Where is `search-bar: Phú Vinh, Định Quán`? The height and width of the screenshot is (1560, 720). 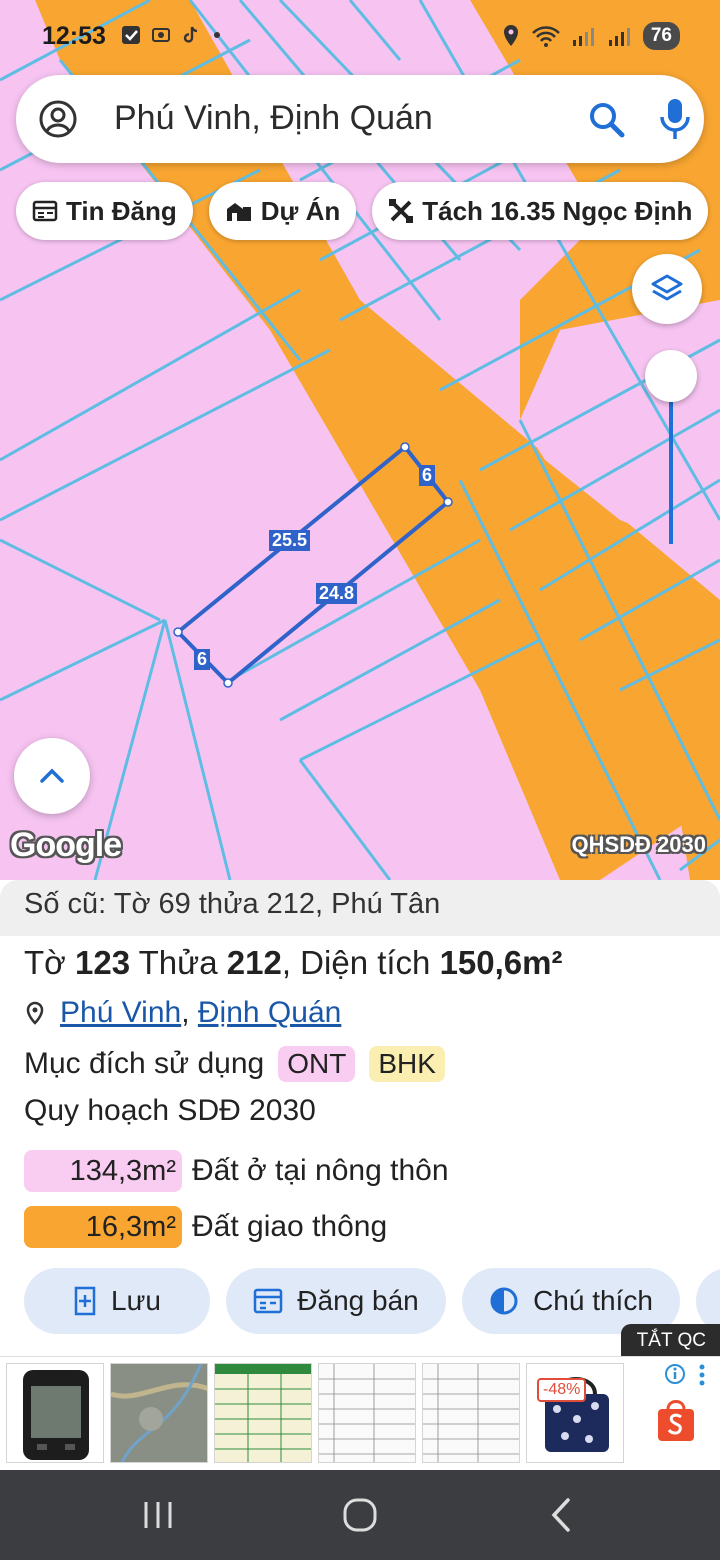
search-bar: Phú Vinh, Định Quán is located at coordinates (360, 119).